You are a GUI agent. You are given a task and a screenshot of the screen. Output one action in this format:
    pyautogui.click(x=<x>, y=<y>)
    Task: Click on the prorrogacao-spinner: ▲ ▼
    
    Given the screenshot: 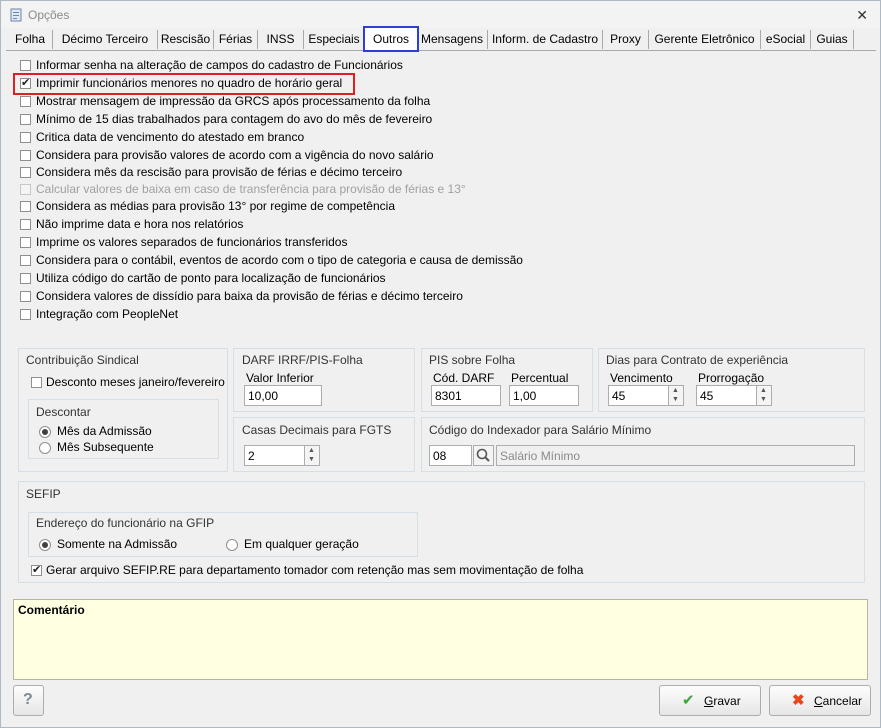 What is the action you would take?
    pyautogui.click(x=764, y=395)
    